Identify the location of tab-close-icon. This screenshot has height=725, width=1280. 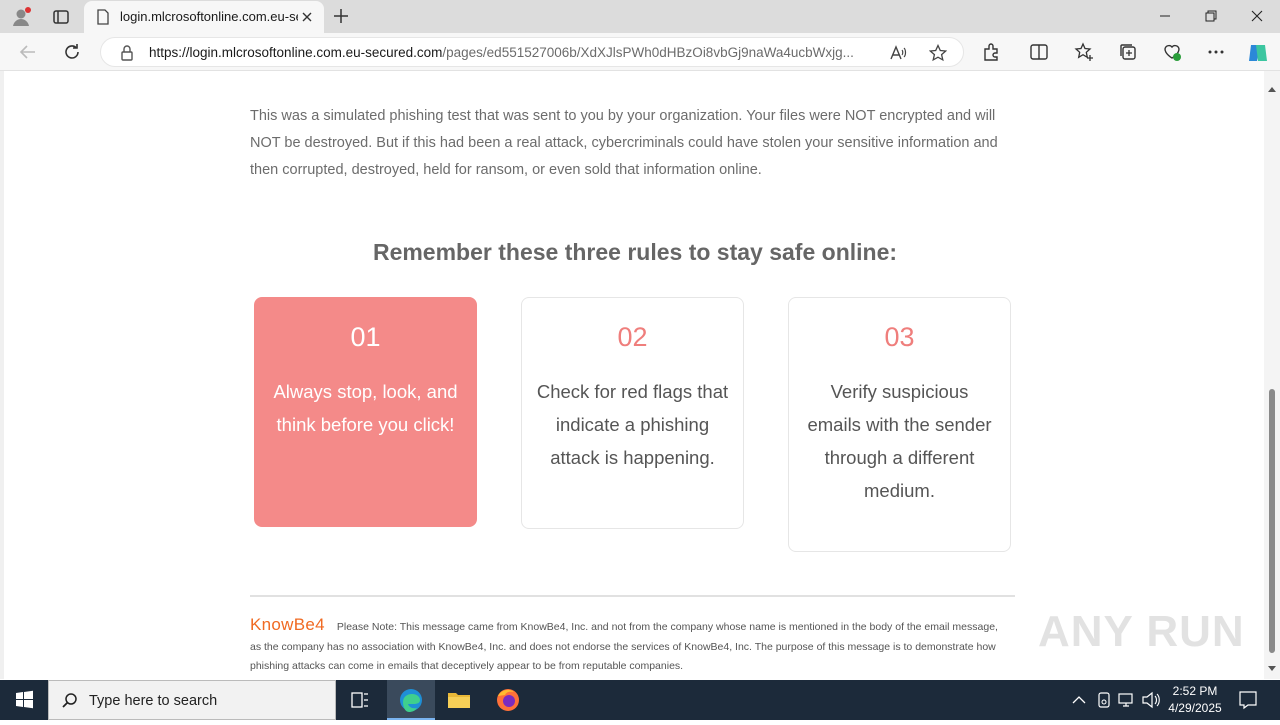
(307, 17).